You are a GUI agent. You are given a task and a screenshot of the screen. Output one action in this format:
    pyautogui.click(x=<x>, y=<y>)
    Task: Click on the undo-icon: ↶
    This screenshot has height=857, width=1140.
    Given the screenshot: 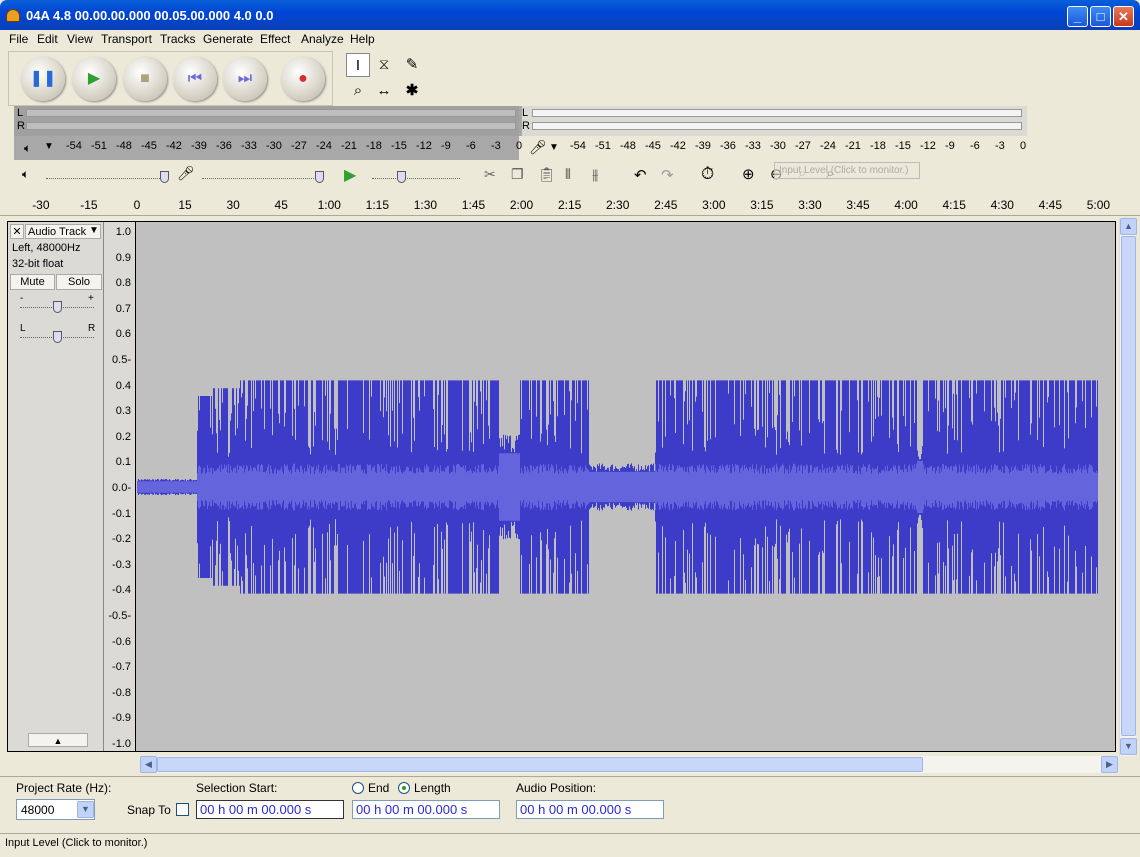 What is the action you would take?
    pyautogui.click(x=640, y=175)
    